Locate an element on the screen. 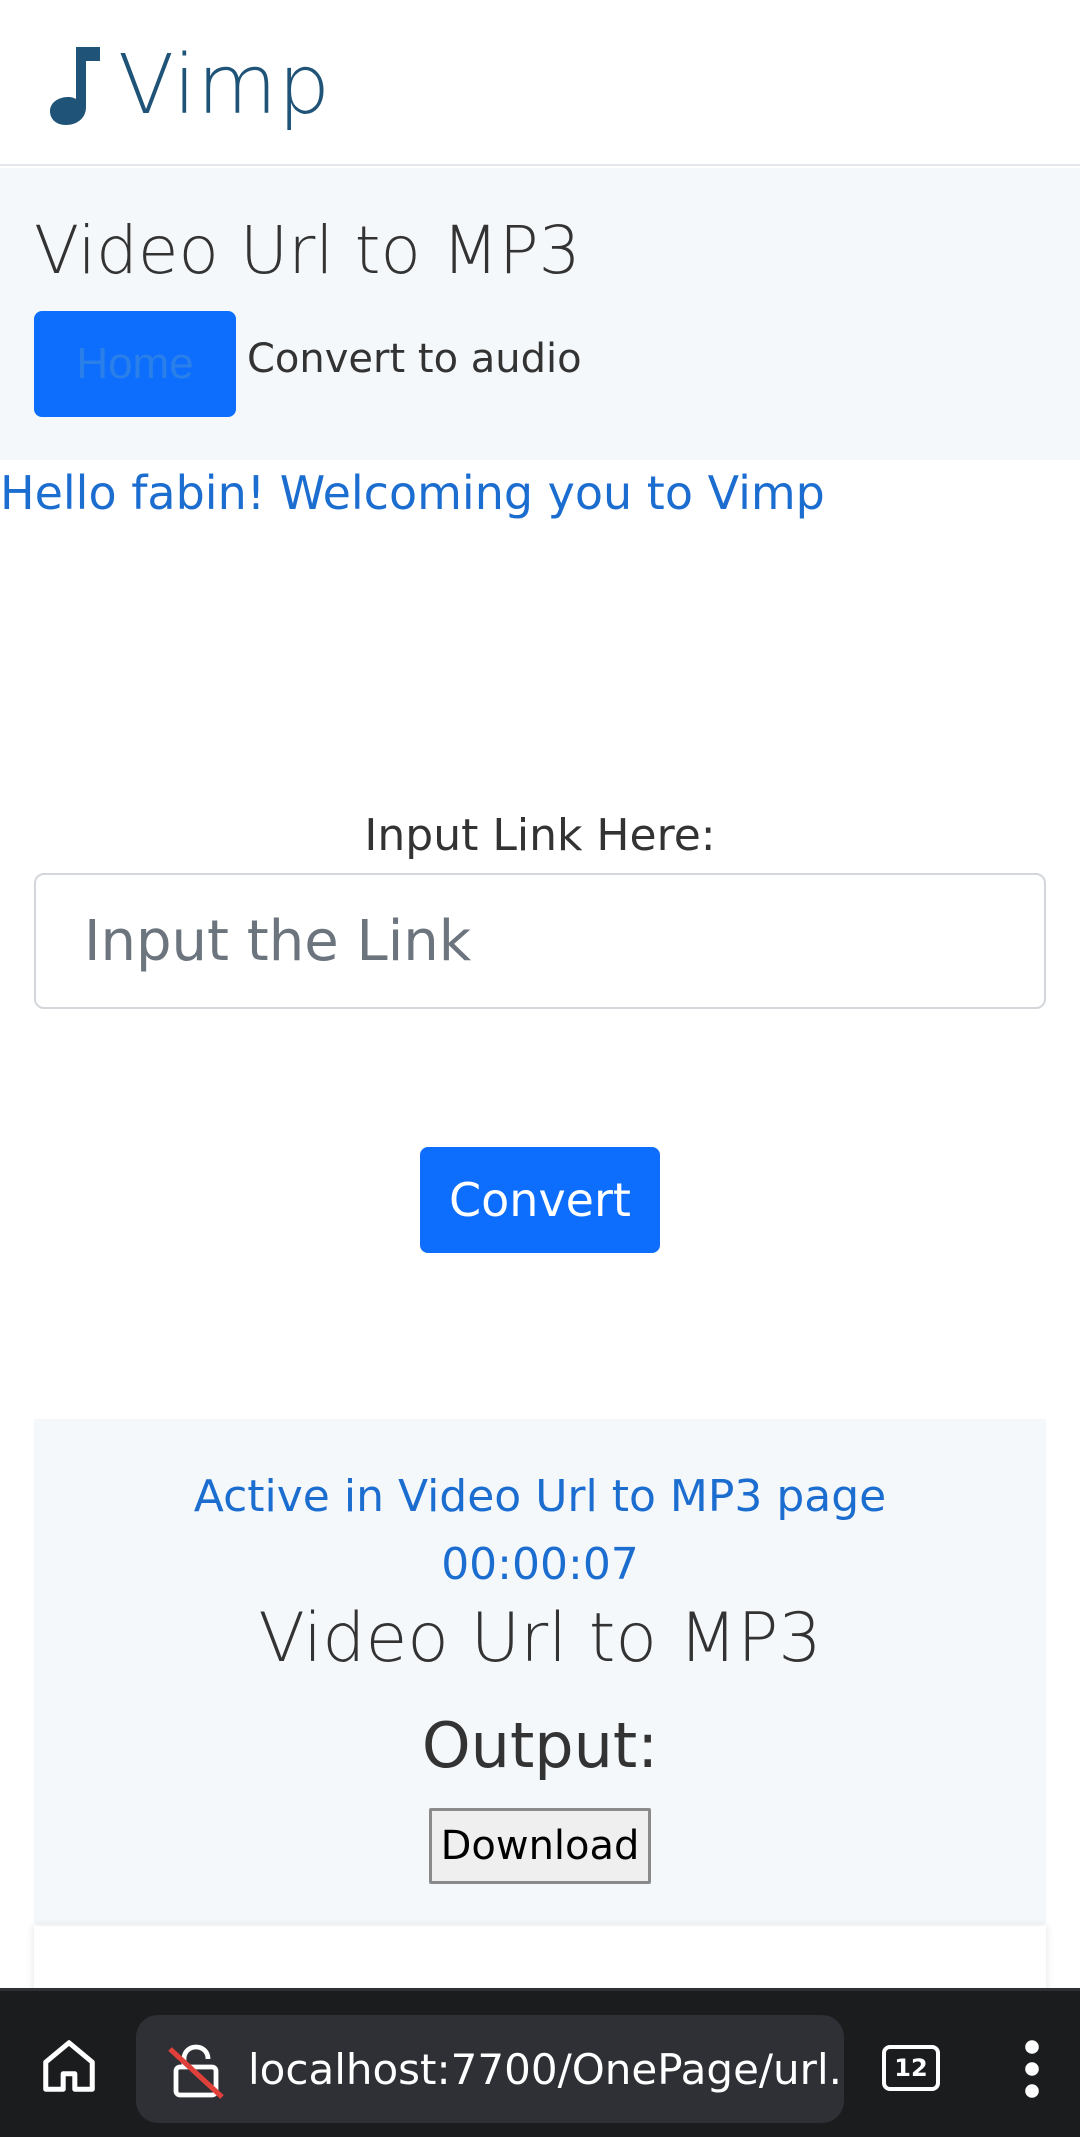 The width and height of the screenshot is (1080, 2137). breadcrumb-current: Convert to audio is located at coordinates (414, 359).